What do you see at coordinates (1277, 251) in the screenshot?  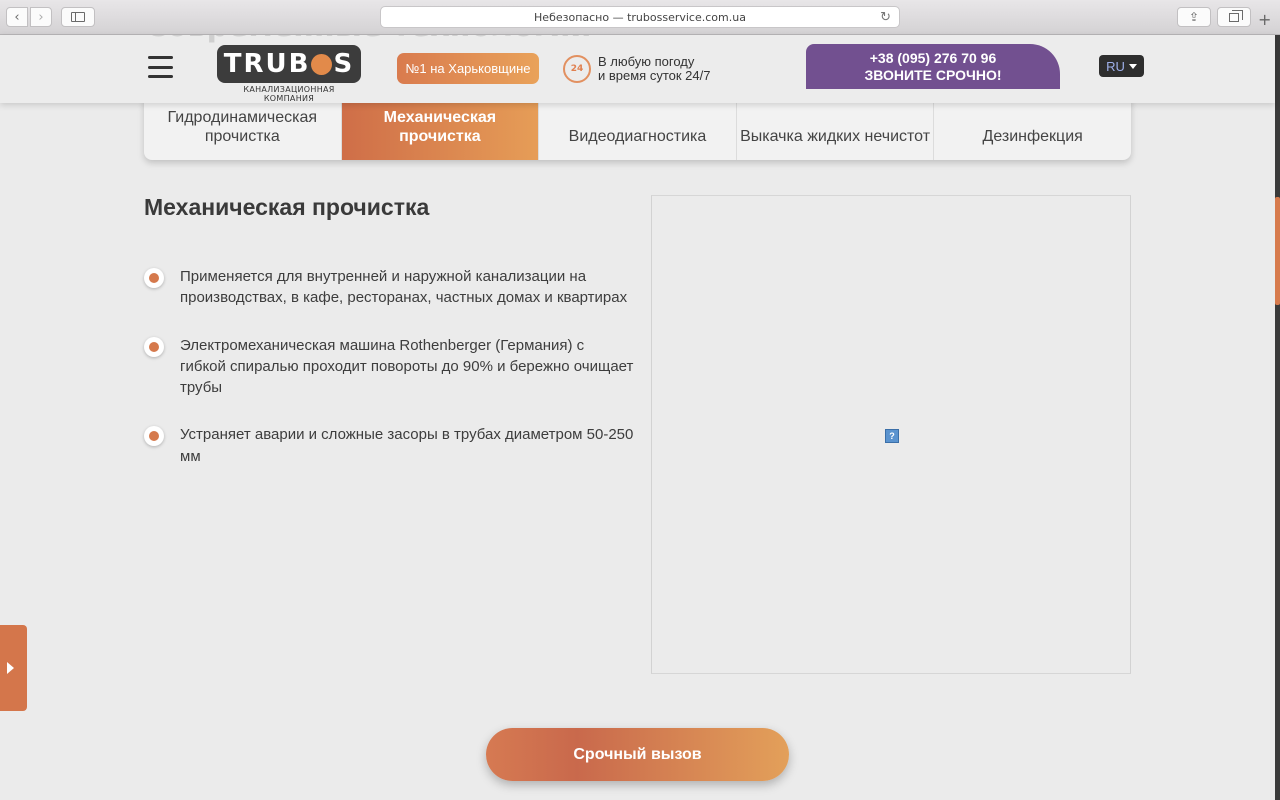 I see `scrollbar-thumb` at bounding box center [1277, 251].